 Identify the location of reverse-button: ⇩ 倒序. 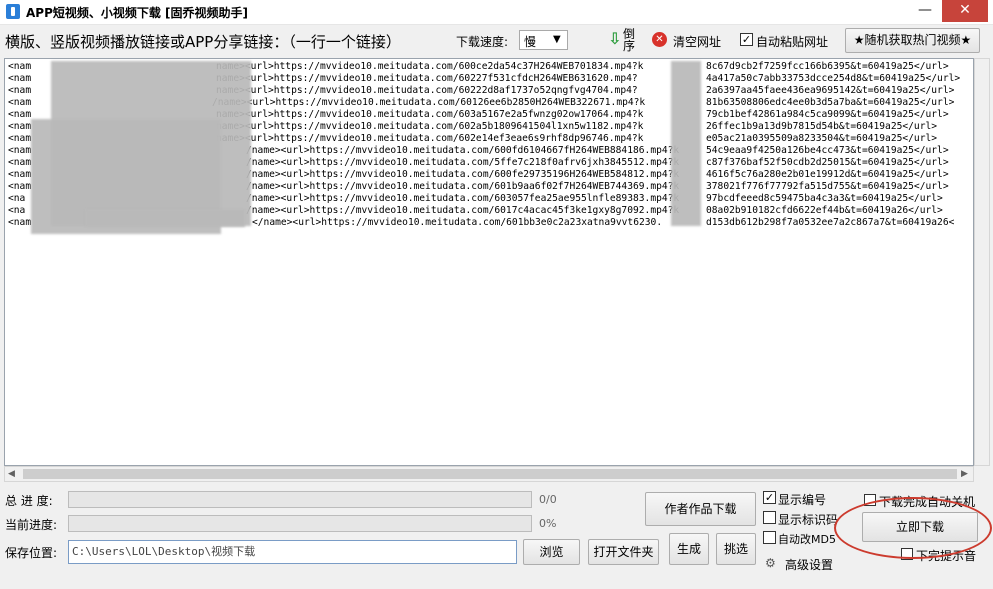
(622, 41).